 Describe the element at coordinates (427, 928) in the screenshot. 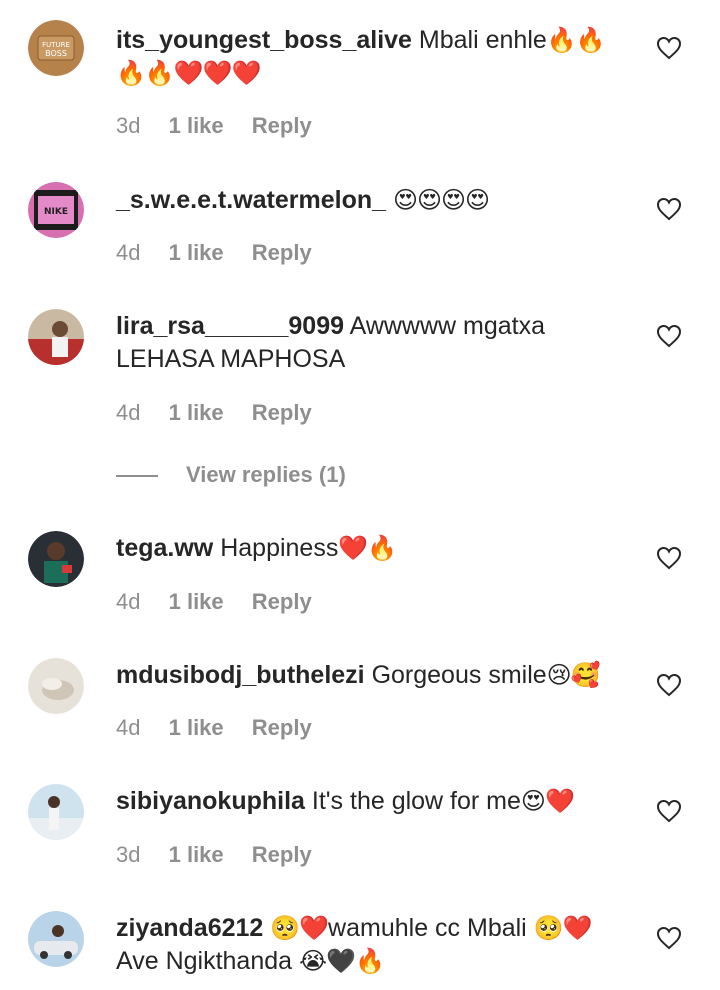

I see `comment-text: wamuhle cc Mbali` at that location.